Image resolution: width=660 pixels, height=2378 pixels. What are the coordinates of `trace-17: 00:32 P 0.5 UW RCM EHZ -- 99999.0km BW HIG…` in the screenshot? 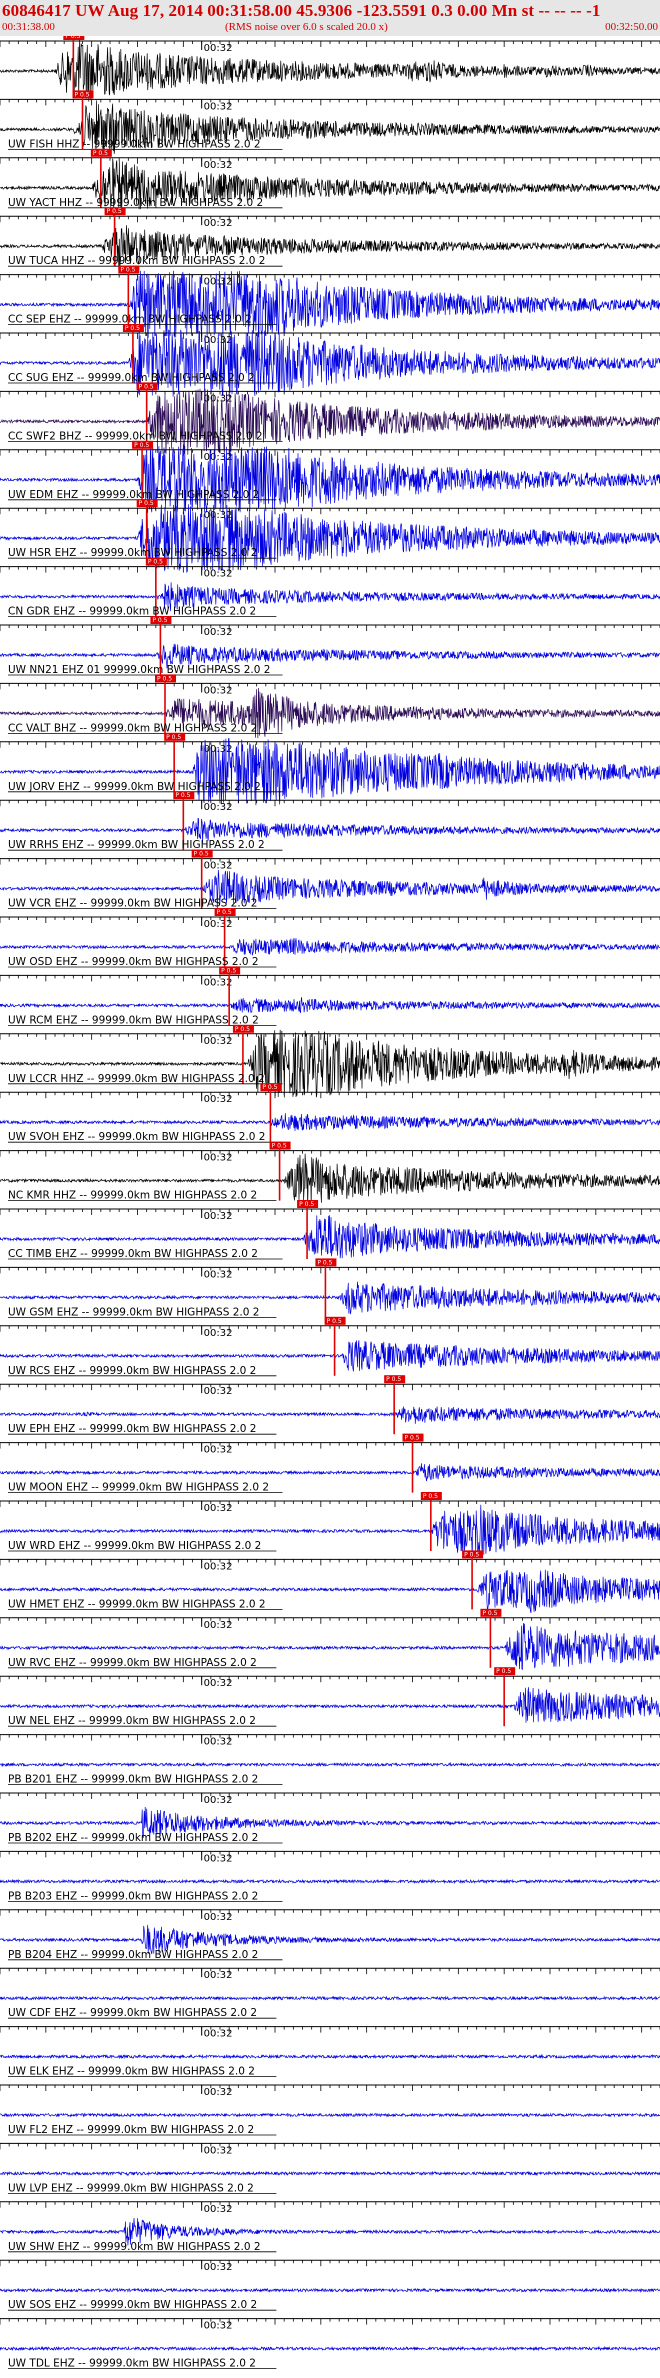 It's located at (330, 996).